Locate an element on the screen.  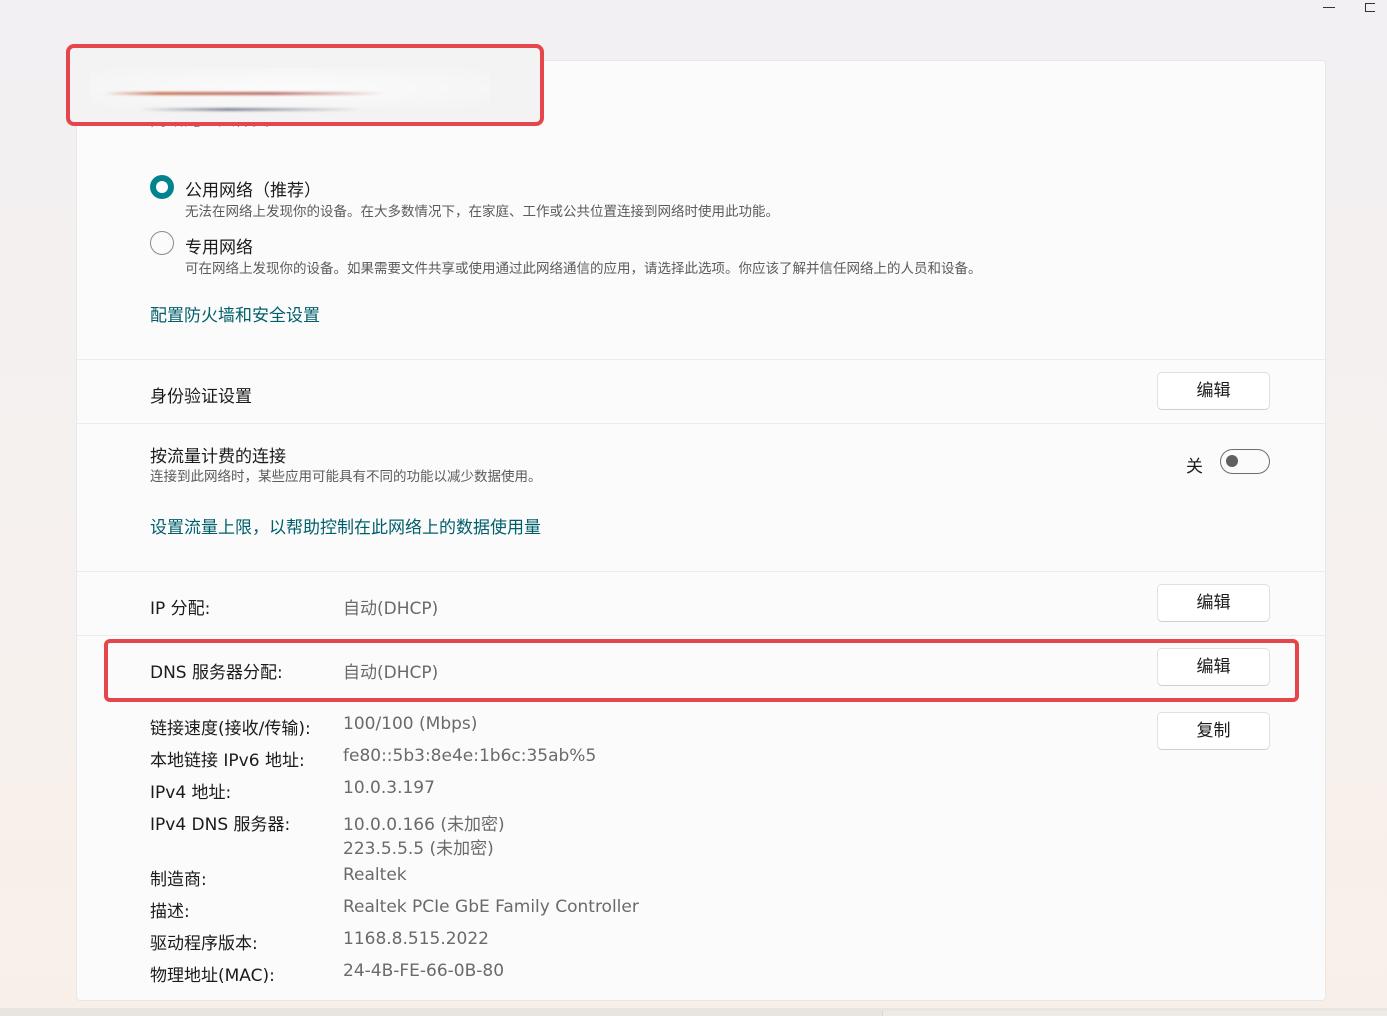
dns-assignment-value: 自动(DHCP) is located at coordinates (391, 673).